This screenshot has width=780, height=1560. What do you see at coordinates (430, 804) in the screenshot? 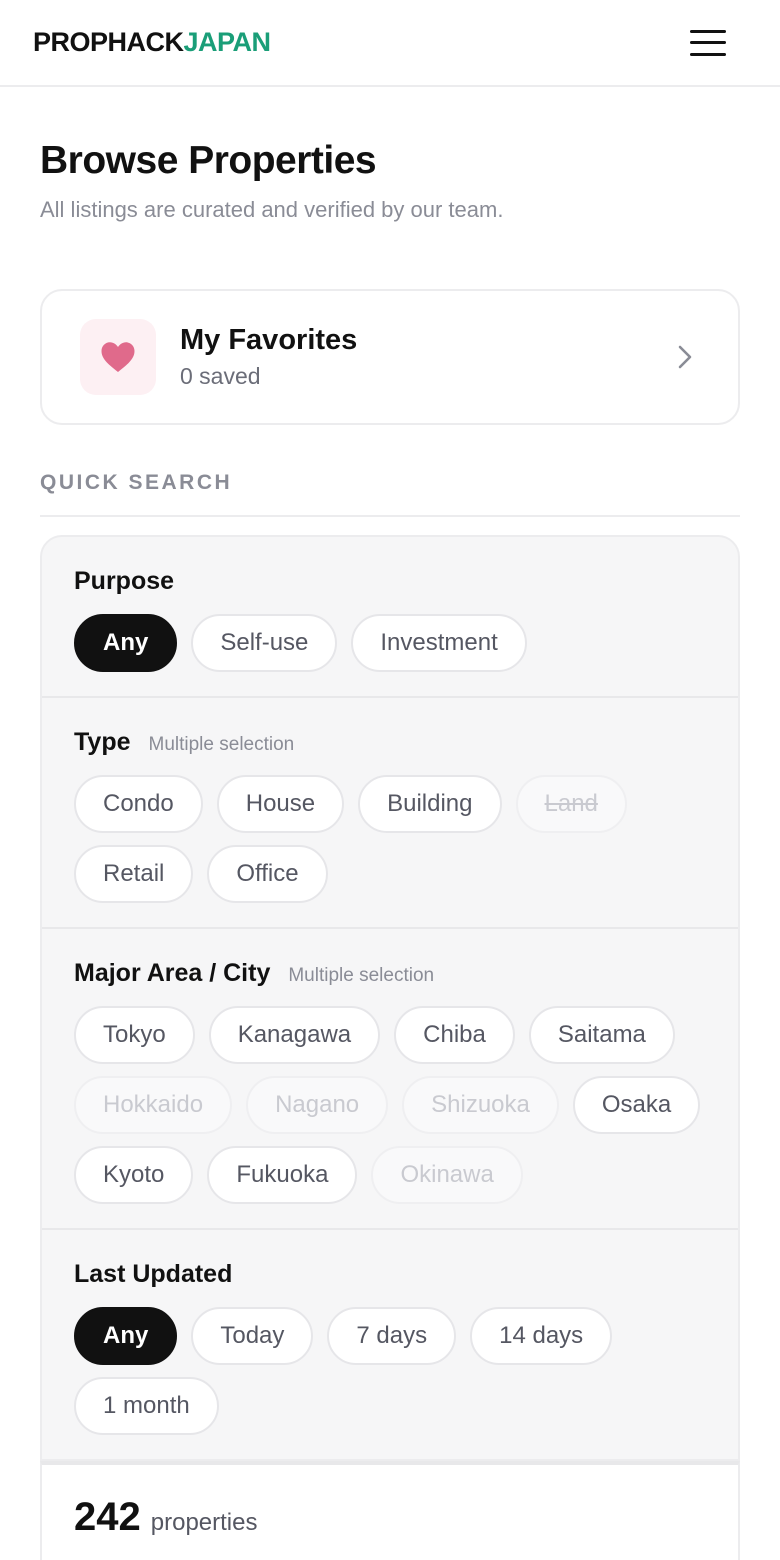
I see `type-chip-building: Building` at bounding box center [430, 804].